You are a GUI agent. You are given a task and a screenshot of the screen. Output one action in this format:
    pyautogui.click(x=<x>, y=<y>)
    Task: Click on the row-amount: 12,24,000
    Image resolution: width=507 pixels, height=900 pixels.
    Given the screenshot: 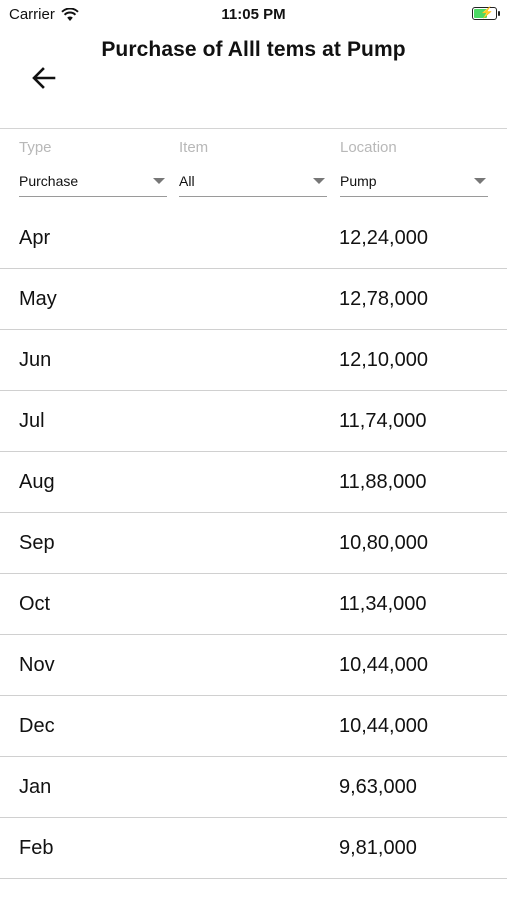 What is the action you would take?
    pyautogui.click(x=383, y=238)
    